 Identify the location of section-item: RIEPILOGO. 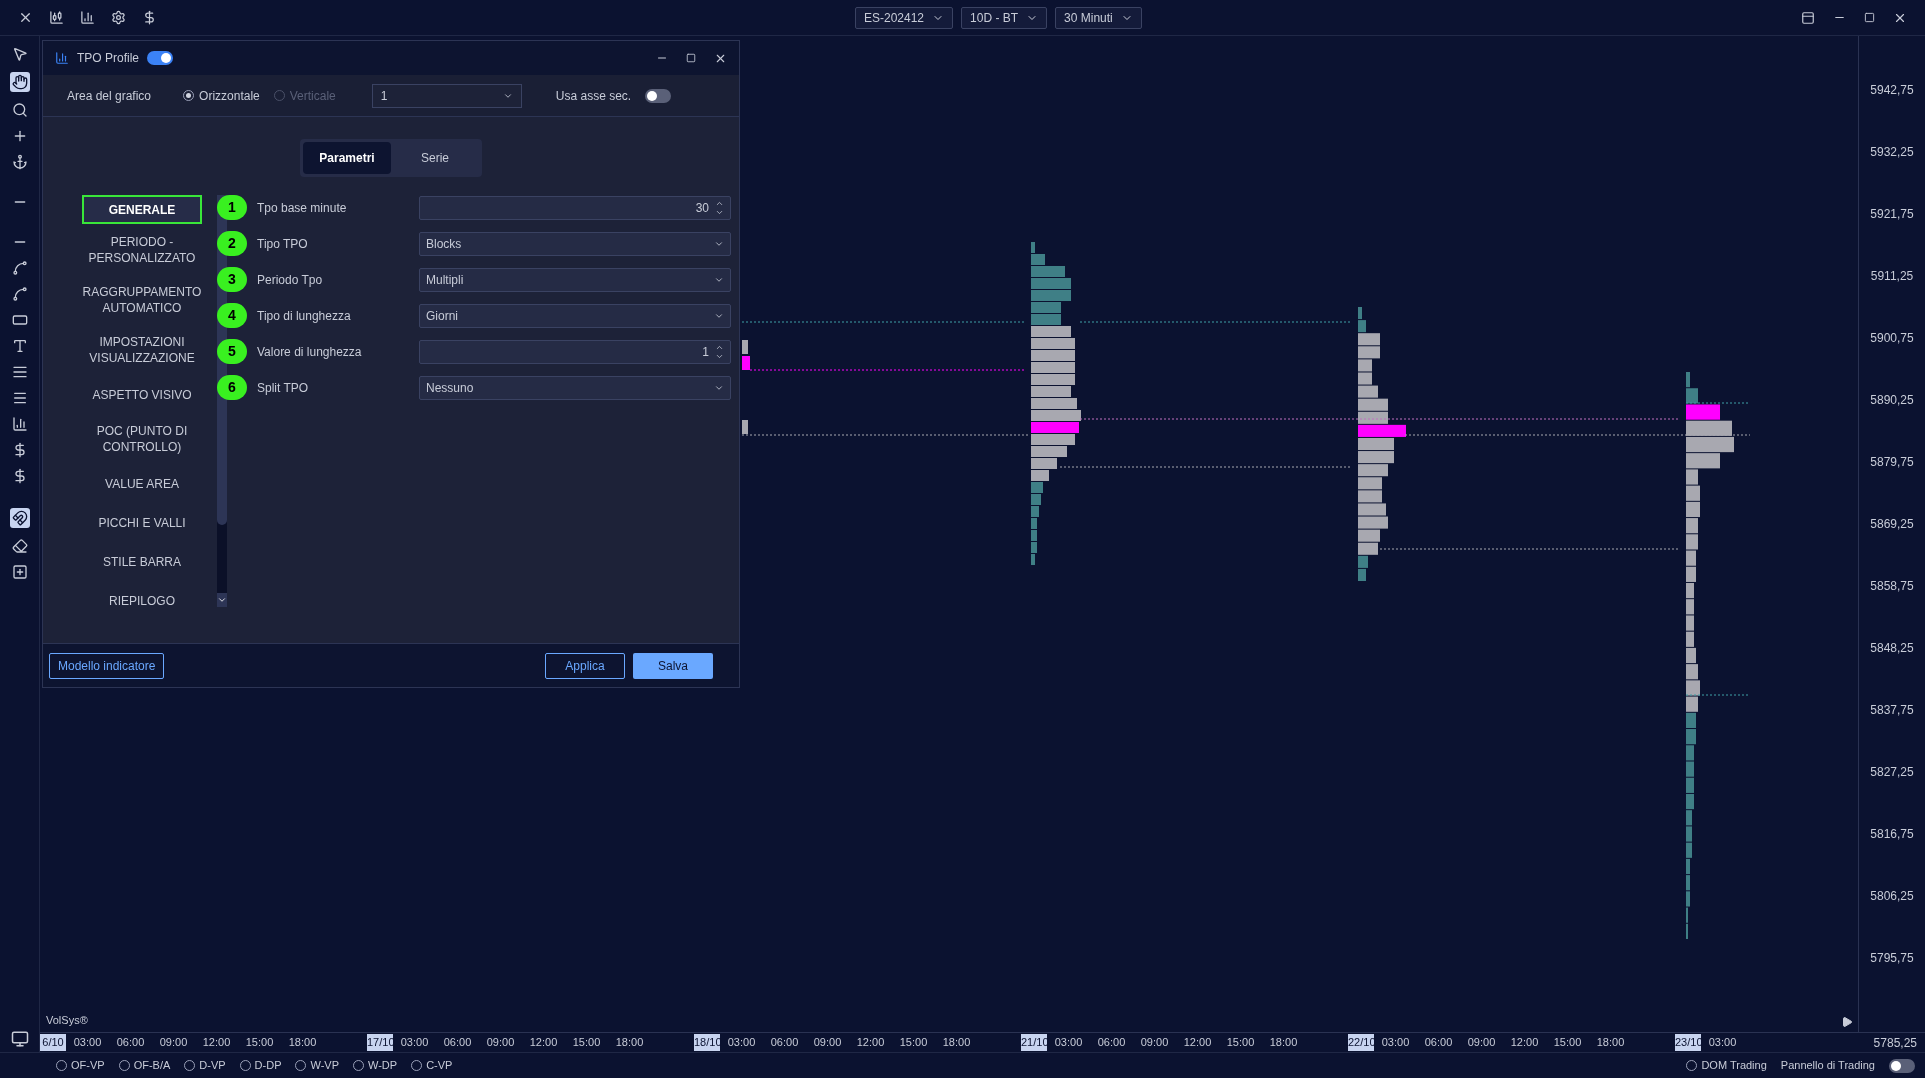
(142, 600).